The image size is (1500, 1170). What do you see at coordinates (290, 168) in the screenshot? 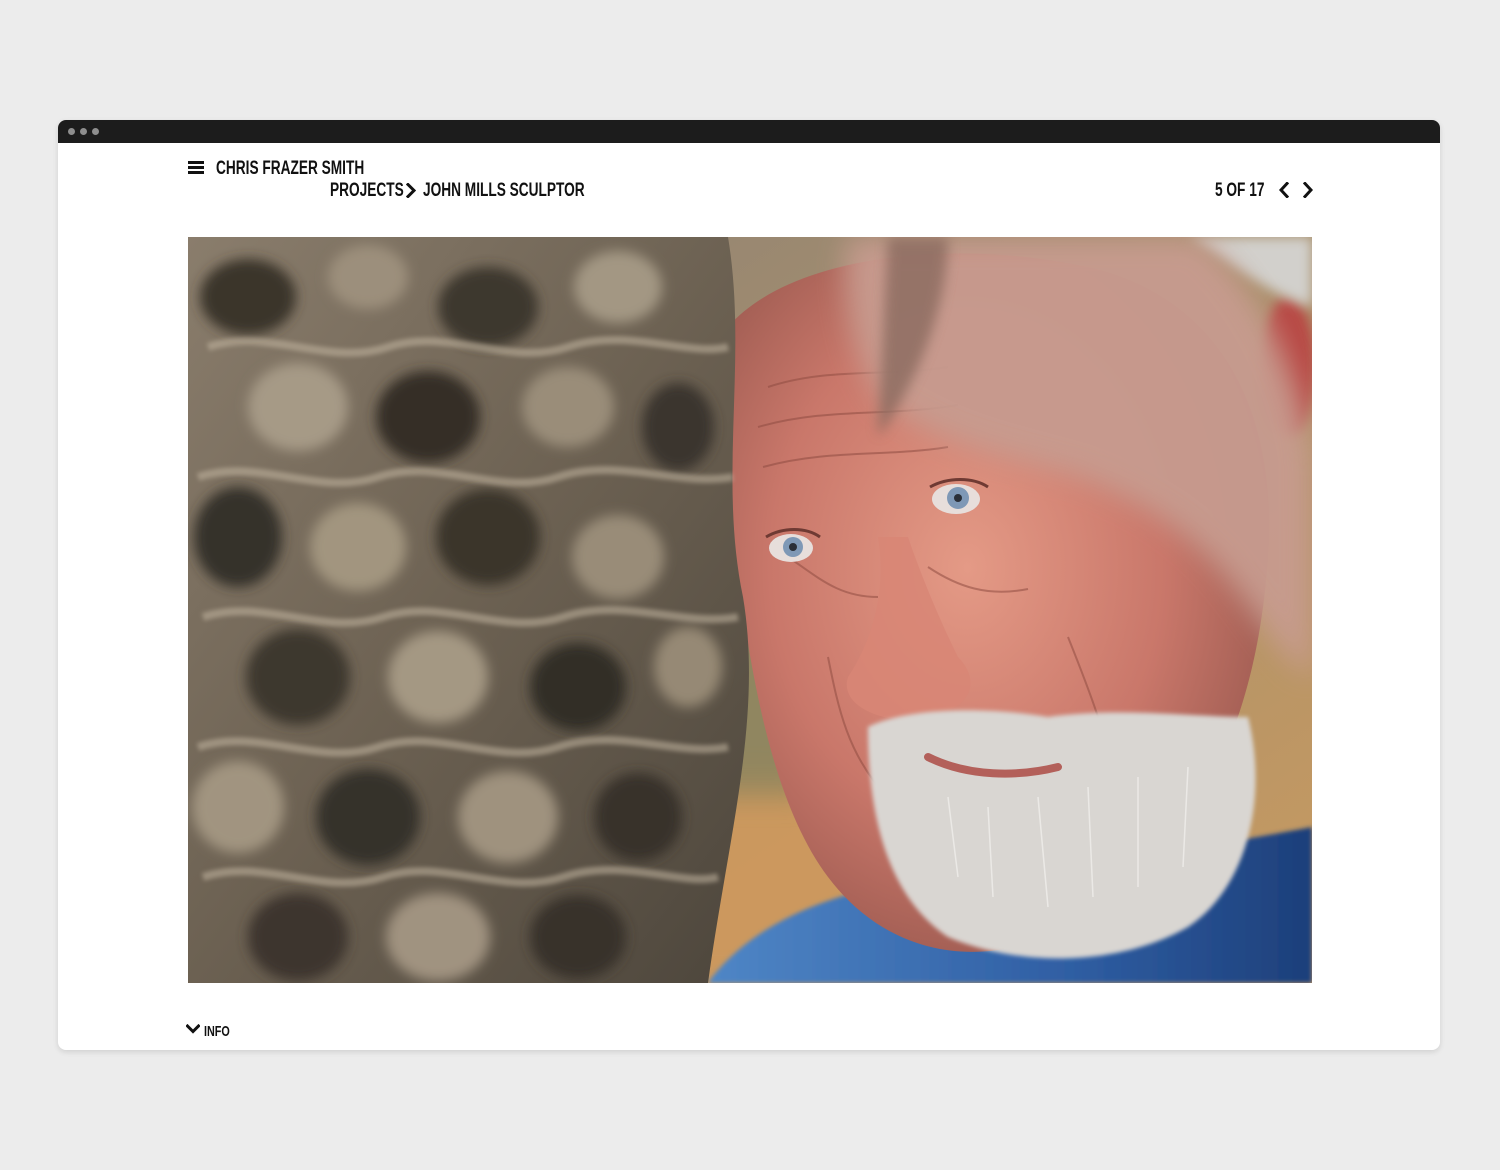
I see `site-title-link: CHRIS FRAZER SMITH` at bounding box center [290, 168].